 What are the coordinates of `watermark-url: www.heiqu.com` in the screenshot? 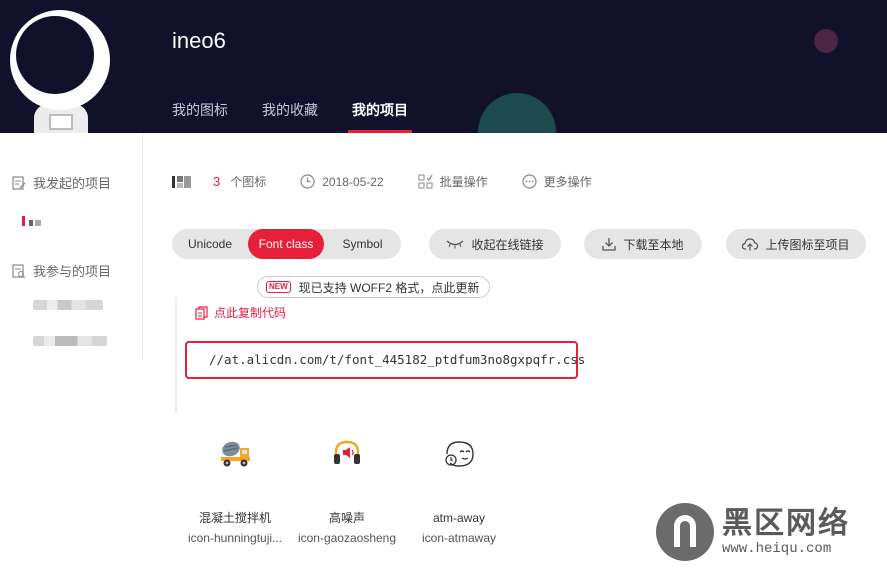 It's located at (777, 549).